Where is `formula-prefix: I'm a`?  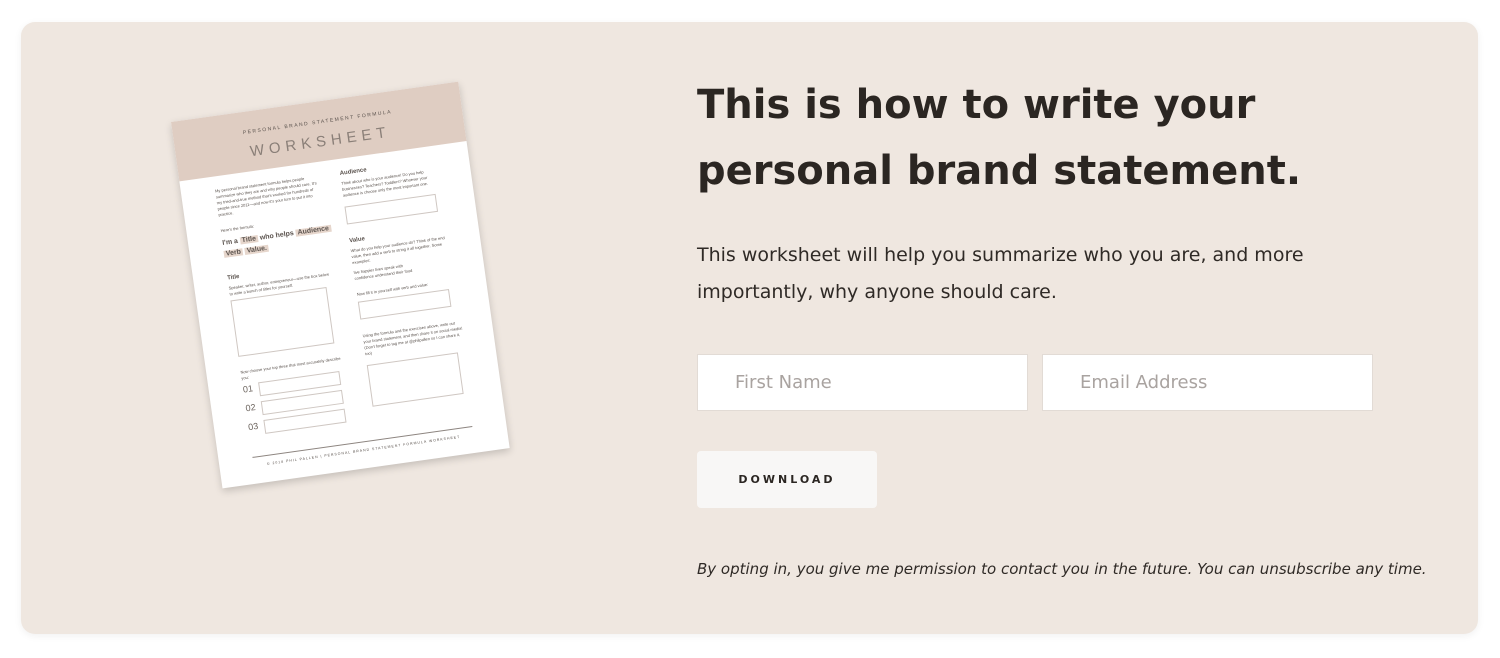 formula-prefix: I'm a is located at coordinates (230, 242).